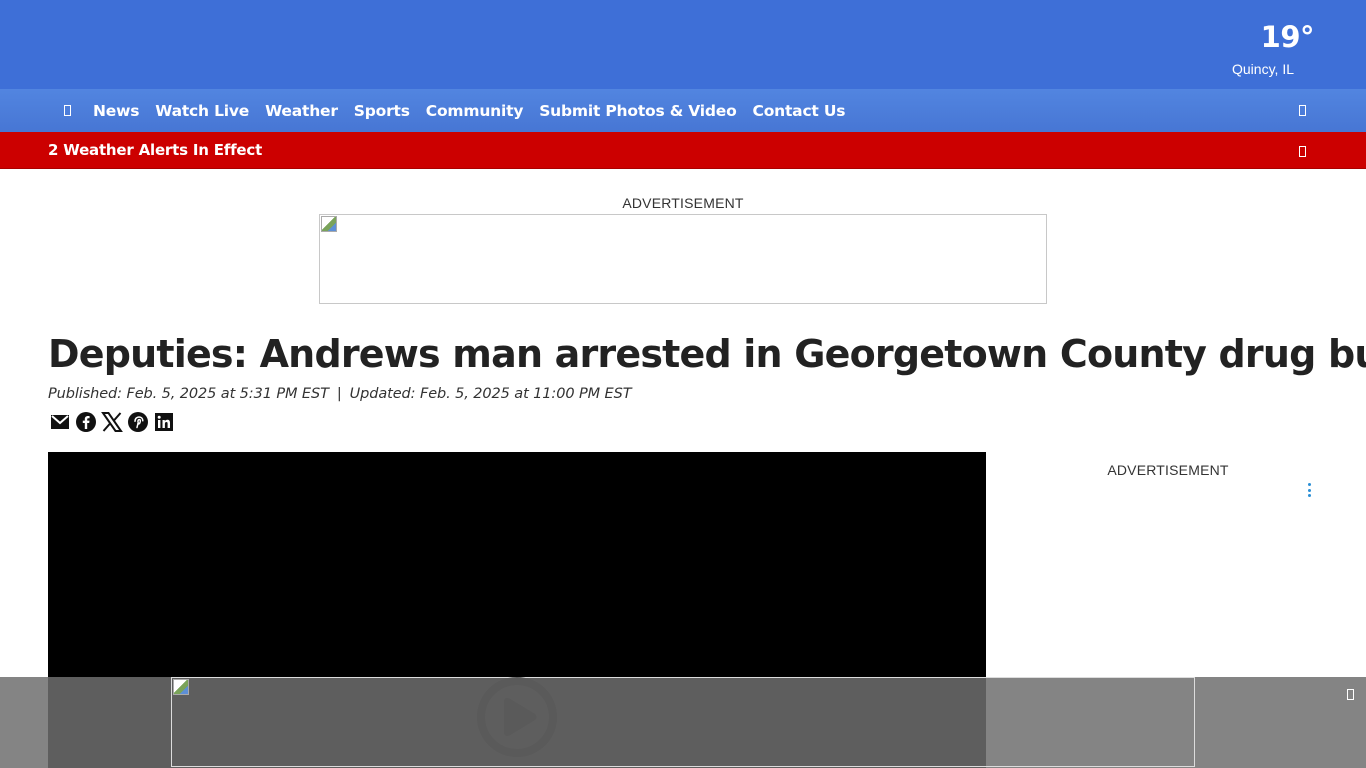 This screenshot has height=768, width=1366. I want to click on play-icon, so click(517, 717).